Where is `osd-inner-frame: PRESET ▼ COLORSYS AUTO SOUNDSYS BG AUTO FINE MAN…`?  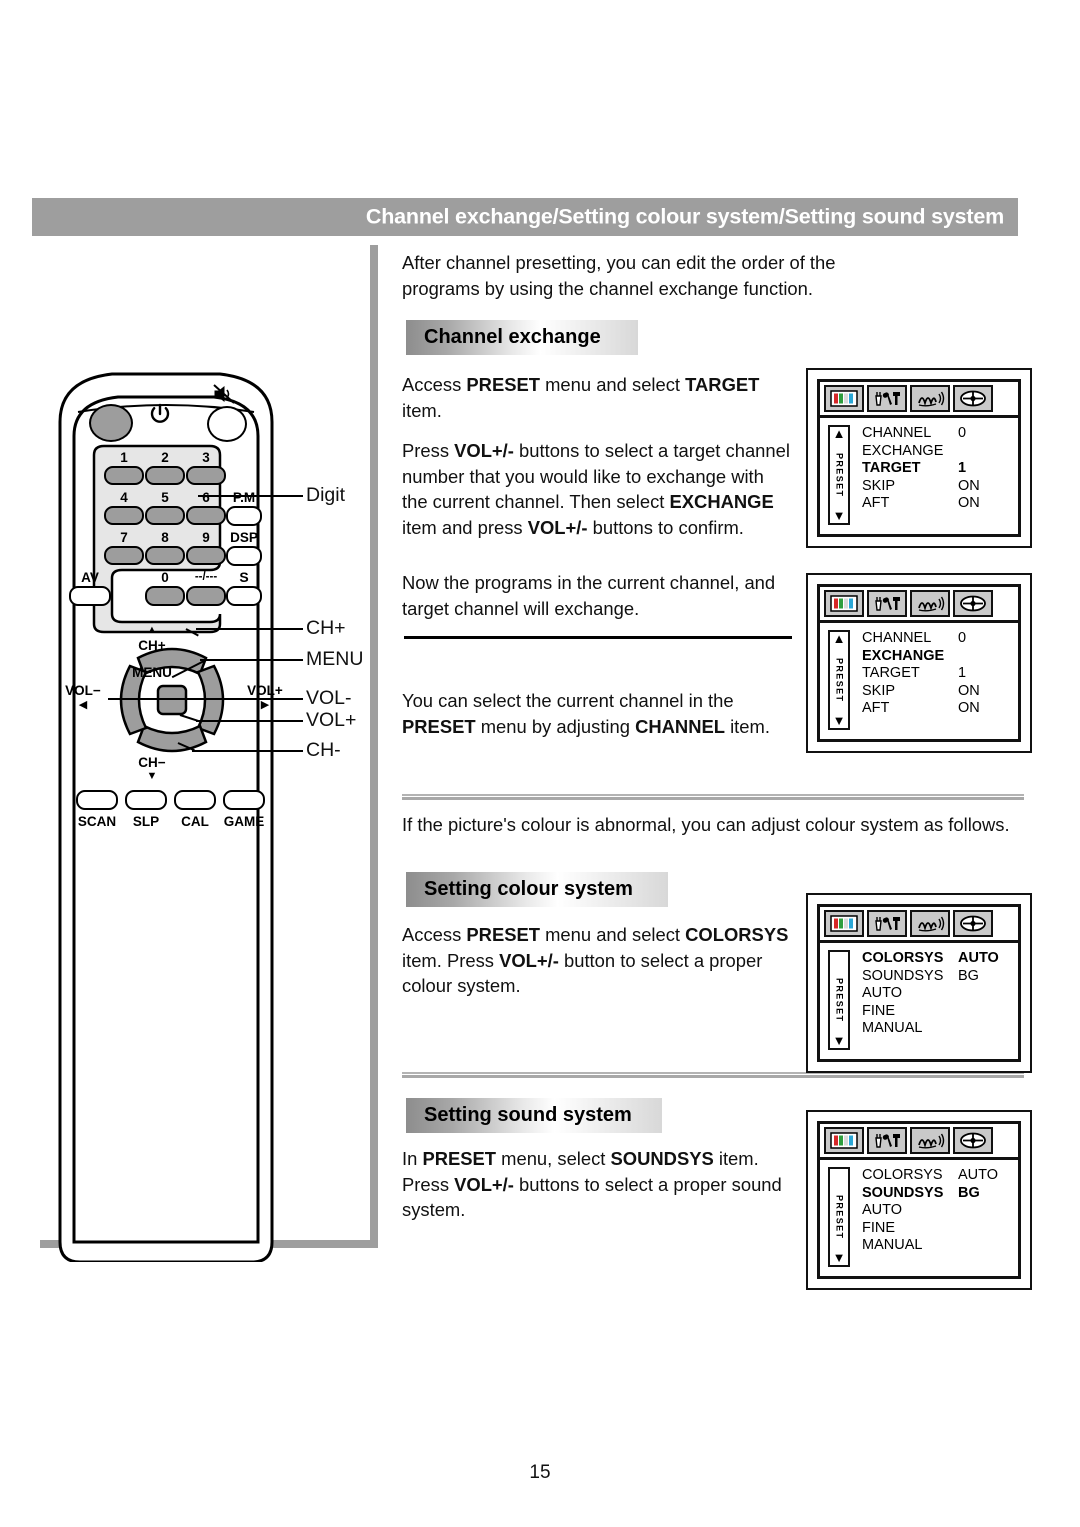
osd-inner-frame: PRESET ▼ COLORSYS AUTO SOUNDSYS BG AUTO FINE MAN… is located at coordinates (919, 983).